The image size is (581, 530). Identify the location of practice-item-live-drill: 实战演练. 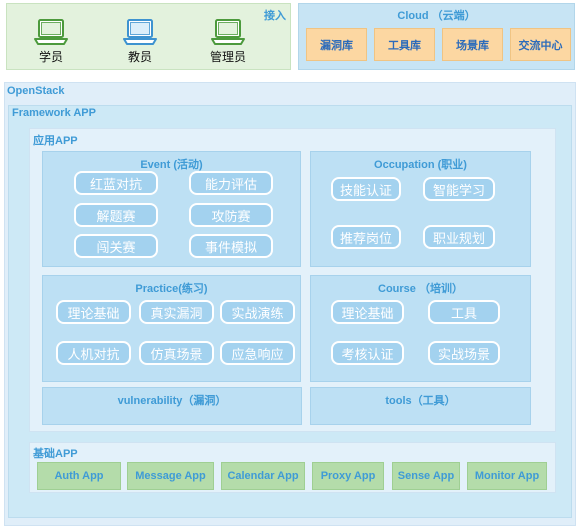
(257, 312).